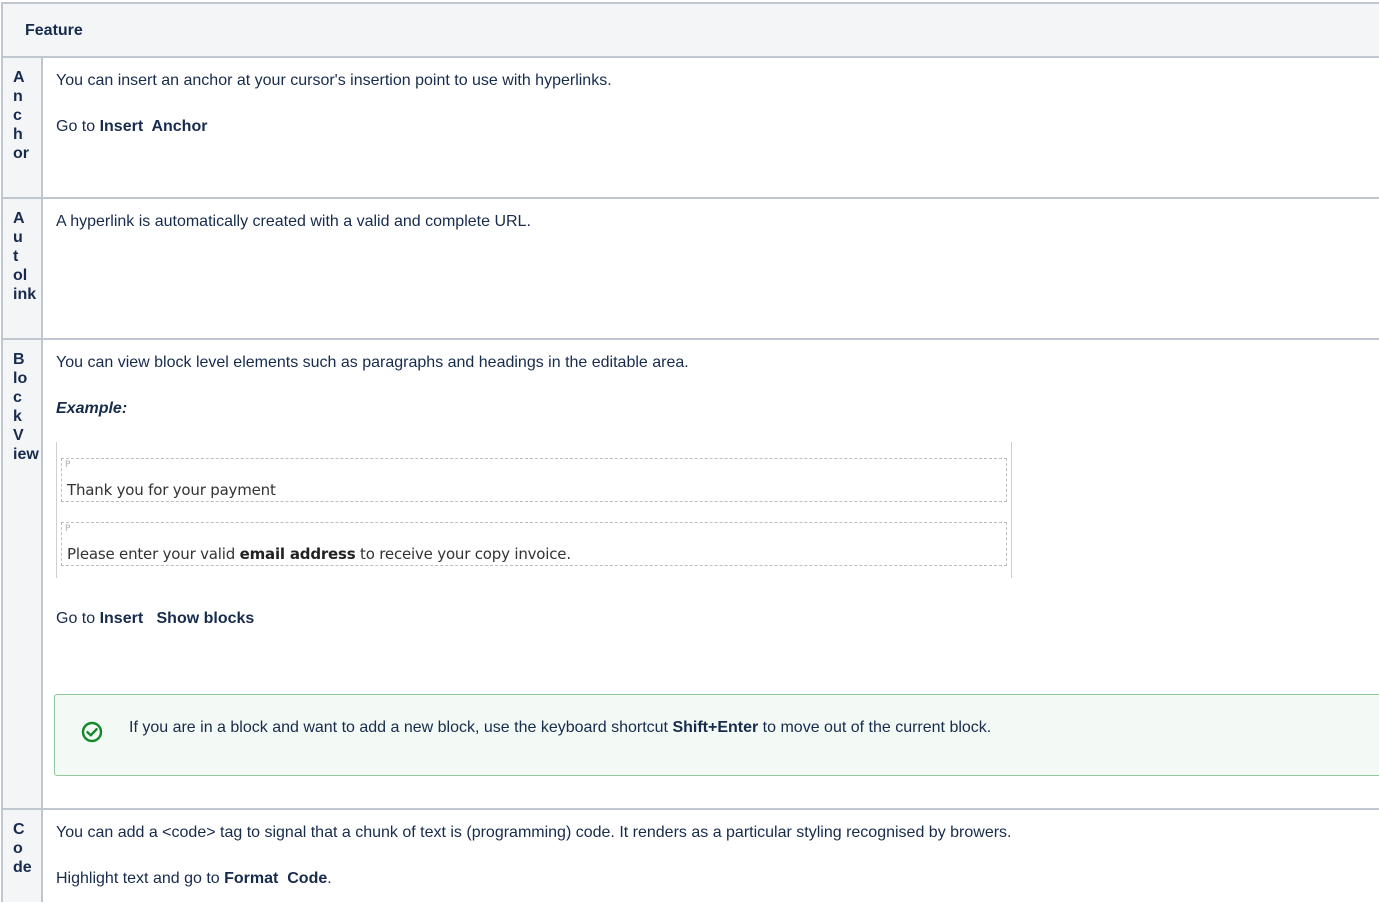 This screenshot has height=903, width=1379. I want to click on menu-item-code: Code, so click(307, 878).